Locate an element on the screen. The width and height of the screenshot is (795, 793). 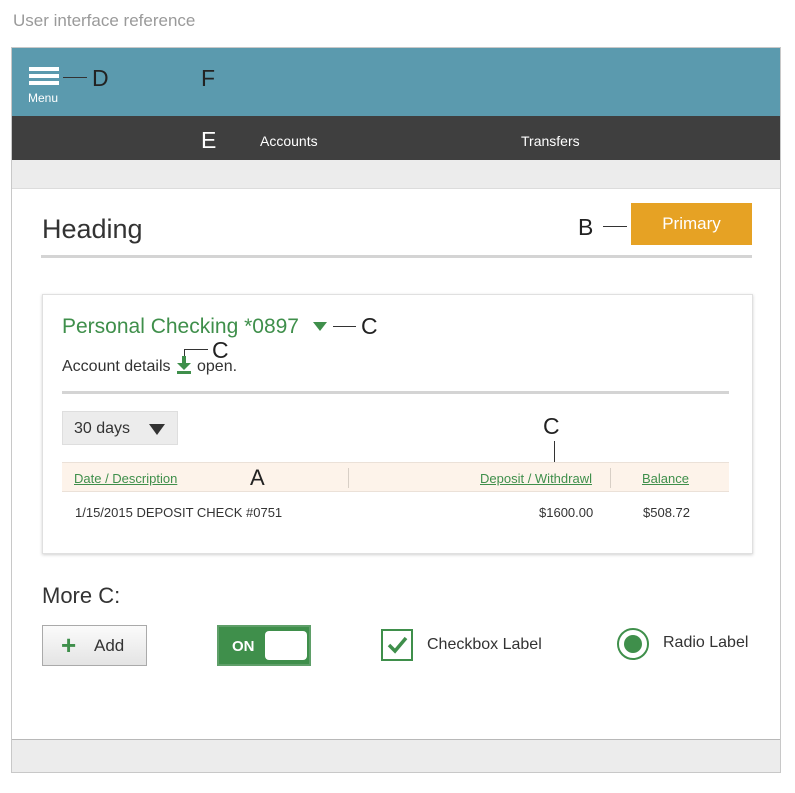
toggle-knob is located at coordinates (286, 645).